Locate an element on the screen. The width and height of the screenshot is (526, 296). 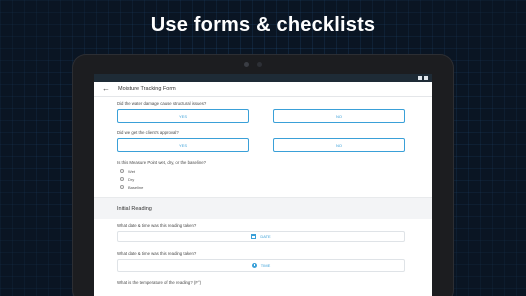
q1-yes-button: YES is located at coordinates (183, 116).